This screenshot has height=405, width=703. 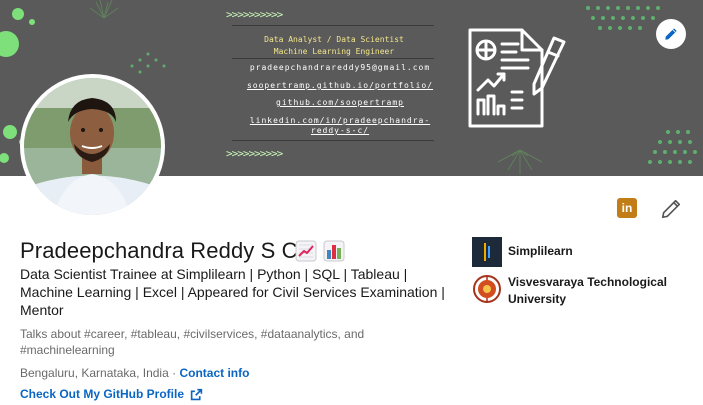 I want to click on profile-location: Bengaluru, Karnataka, India, so click(x=94, y=373).